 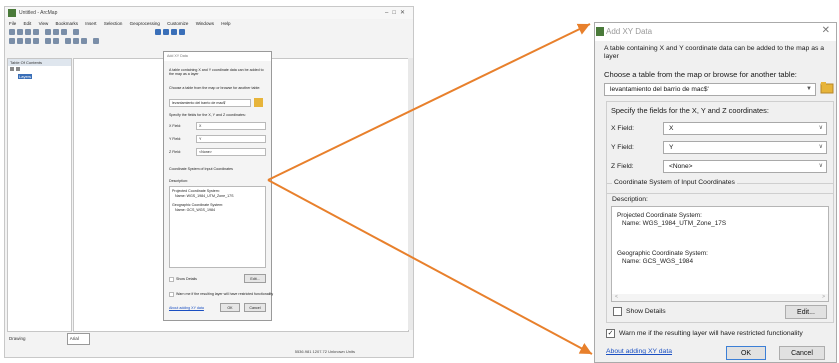 What do you see at coordinates (12, 41) in the screenshot?
I see `zoom-in-icon` at bounding box center [12, 41].